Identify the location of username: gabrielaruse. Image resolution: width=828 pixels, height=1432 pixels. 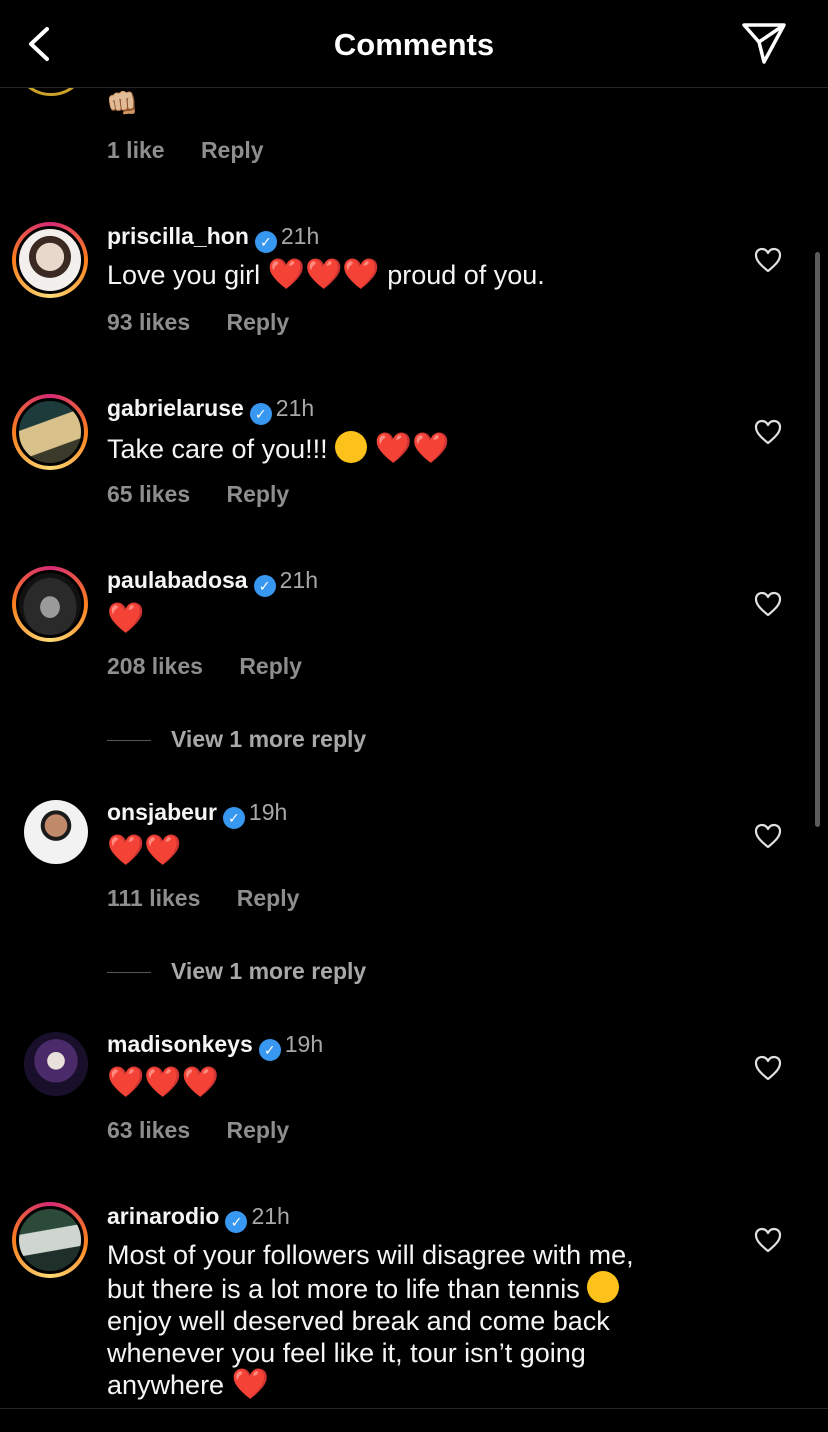
(175, 408).